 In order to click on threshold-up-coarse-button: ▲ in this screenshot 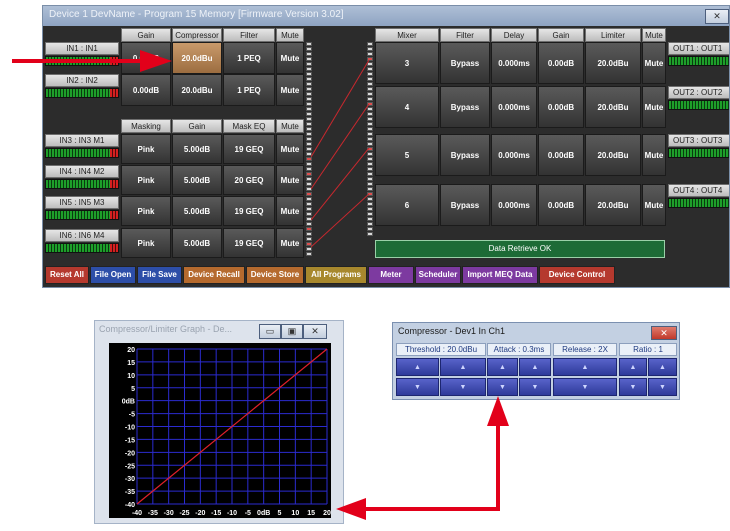, I will do `click(417, 367)`.